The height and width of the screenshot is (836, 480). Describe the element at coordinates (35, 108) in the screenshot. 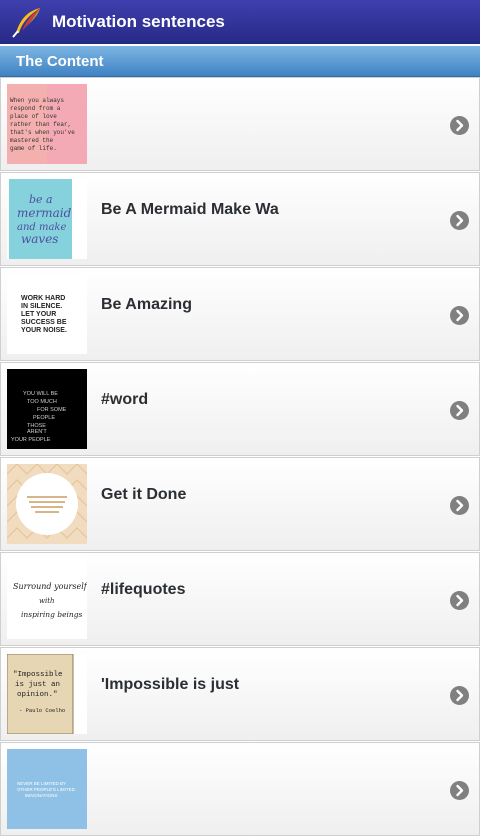

I see `svg-text: respond from a` at that location.